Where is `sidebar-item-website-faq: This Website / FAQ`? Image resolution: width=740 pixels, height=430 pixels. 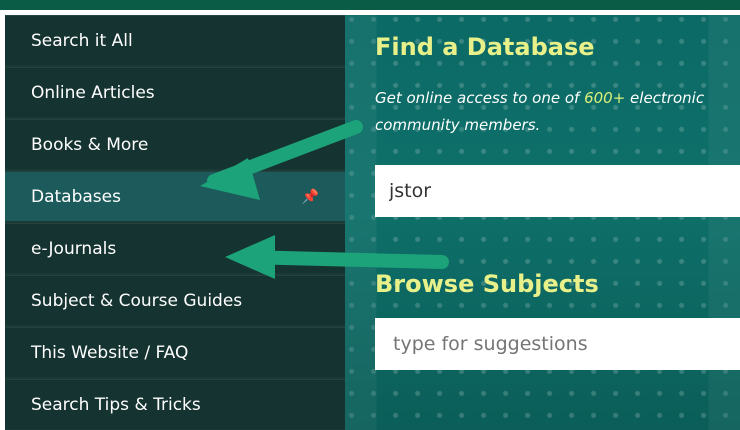
sidebar-item-website-faq: This Website / FAQ is located at coordinates (175, 352).